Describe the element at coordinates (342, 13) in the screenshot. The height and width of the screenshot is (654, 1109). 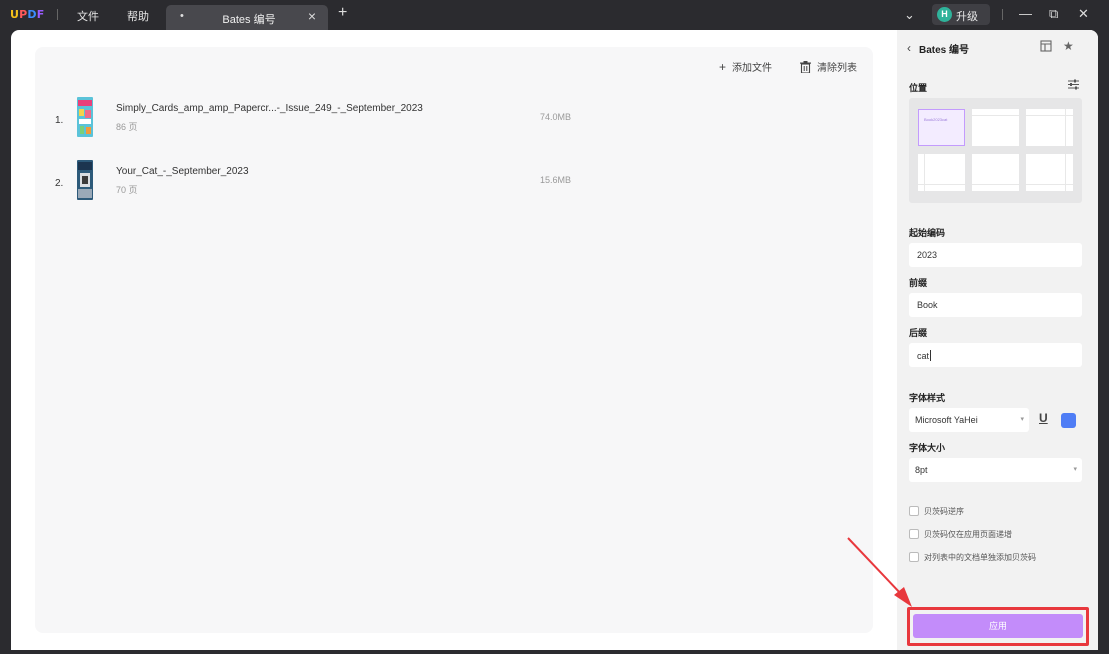
I see `new-tab-icon: +` at that location.